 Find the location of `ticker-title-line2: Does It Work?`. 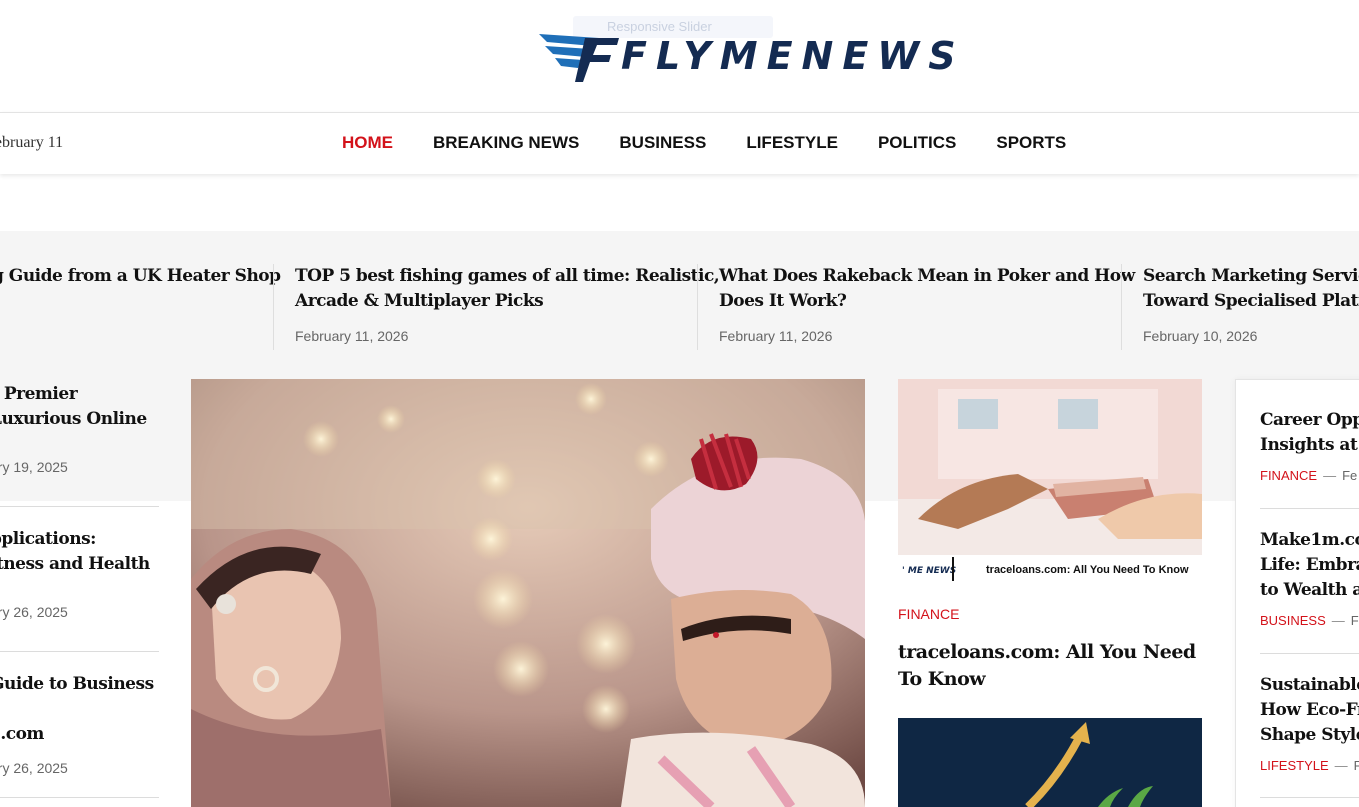

ticker-title-line2: Does It Work? is located at coordinates (927, 301).